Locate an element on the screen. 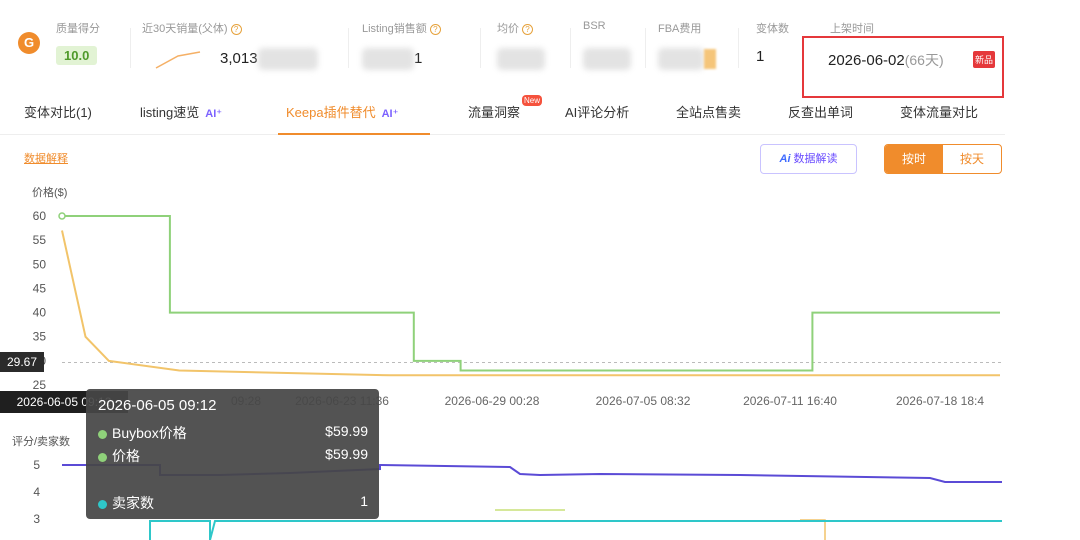 The image size is (1080, 540). listing-sales-label: Listing销售额 is located at coordinates (394, 29).